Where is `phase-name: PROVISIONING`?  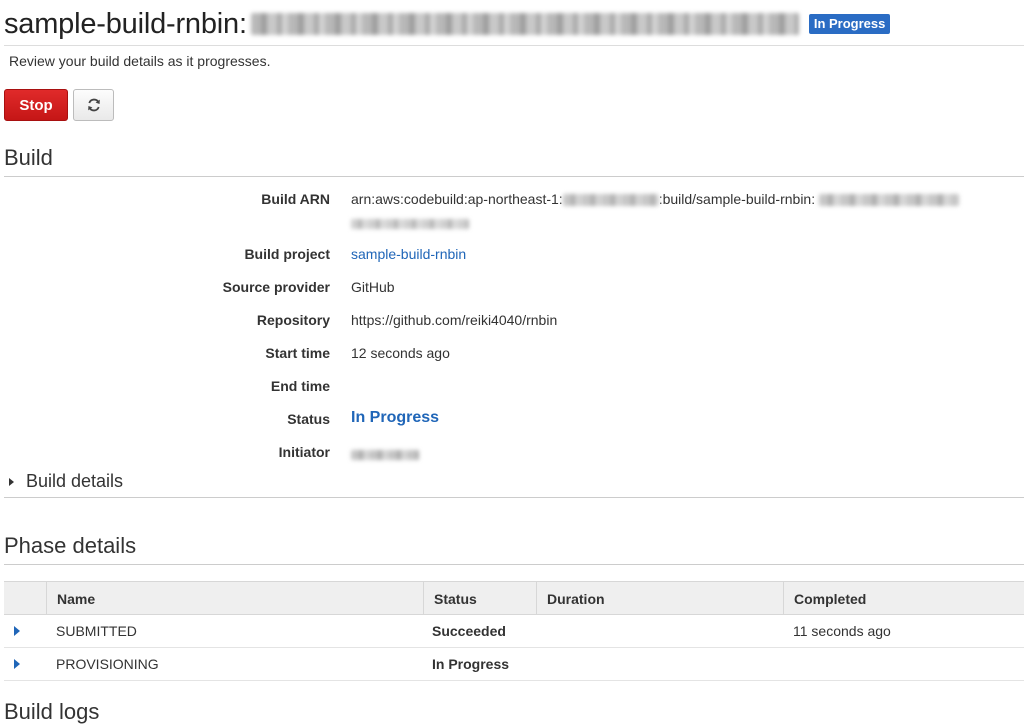 phase-name: PROVISIONING is located at coordinates (107, 664).